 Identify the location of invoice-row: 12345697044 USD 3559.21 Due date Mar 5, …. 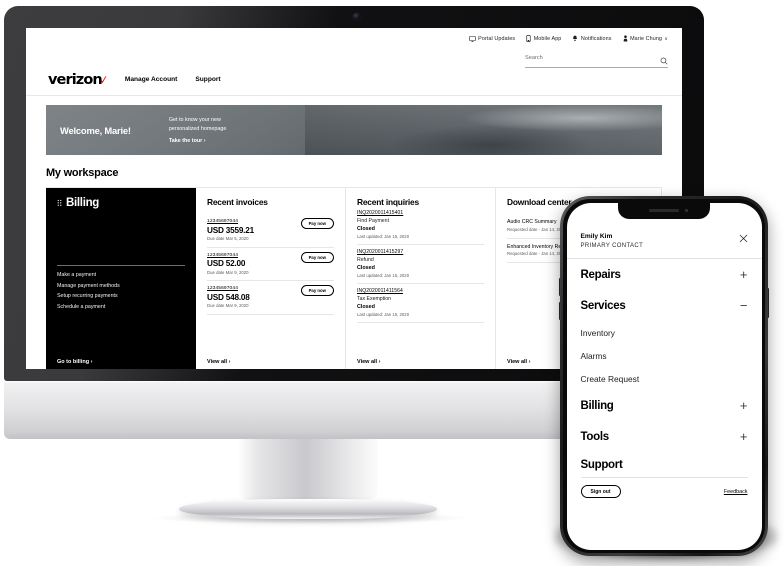
(270, 231).